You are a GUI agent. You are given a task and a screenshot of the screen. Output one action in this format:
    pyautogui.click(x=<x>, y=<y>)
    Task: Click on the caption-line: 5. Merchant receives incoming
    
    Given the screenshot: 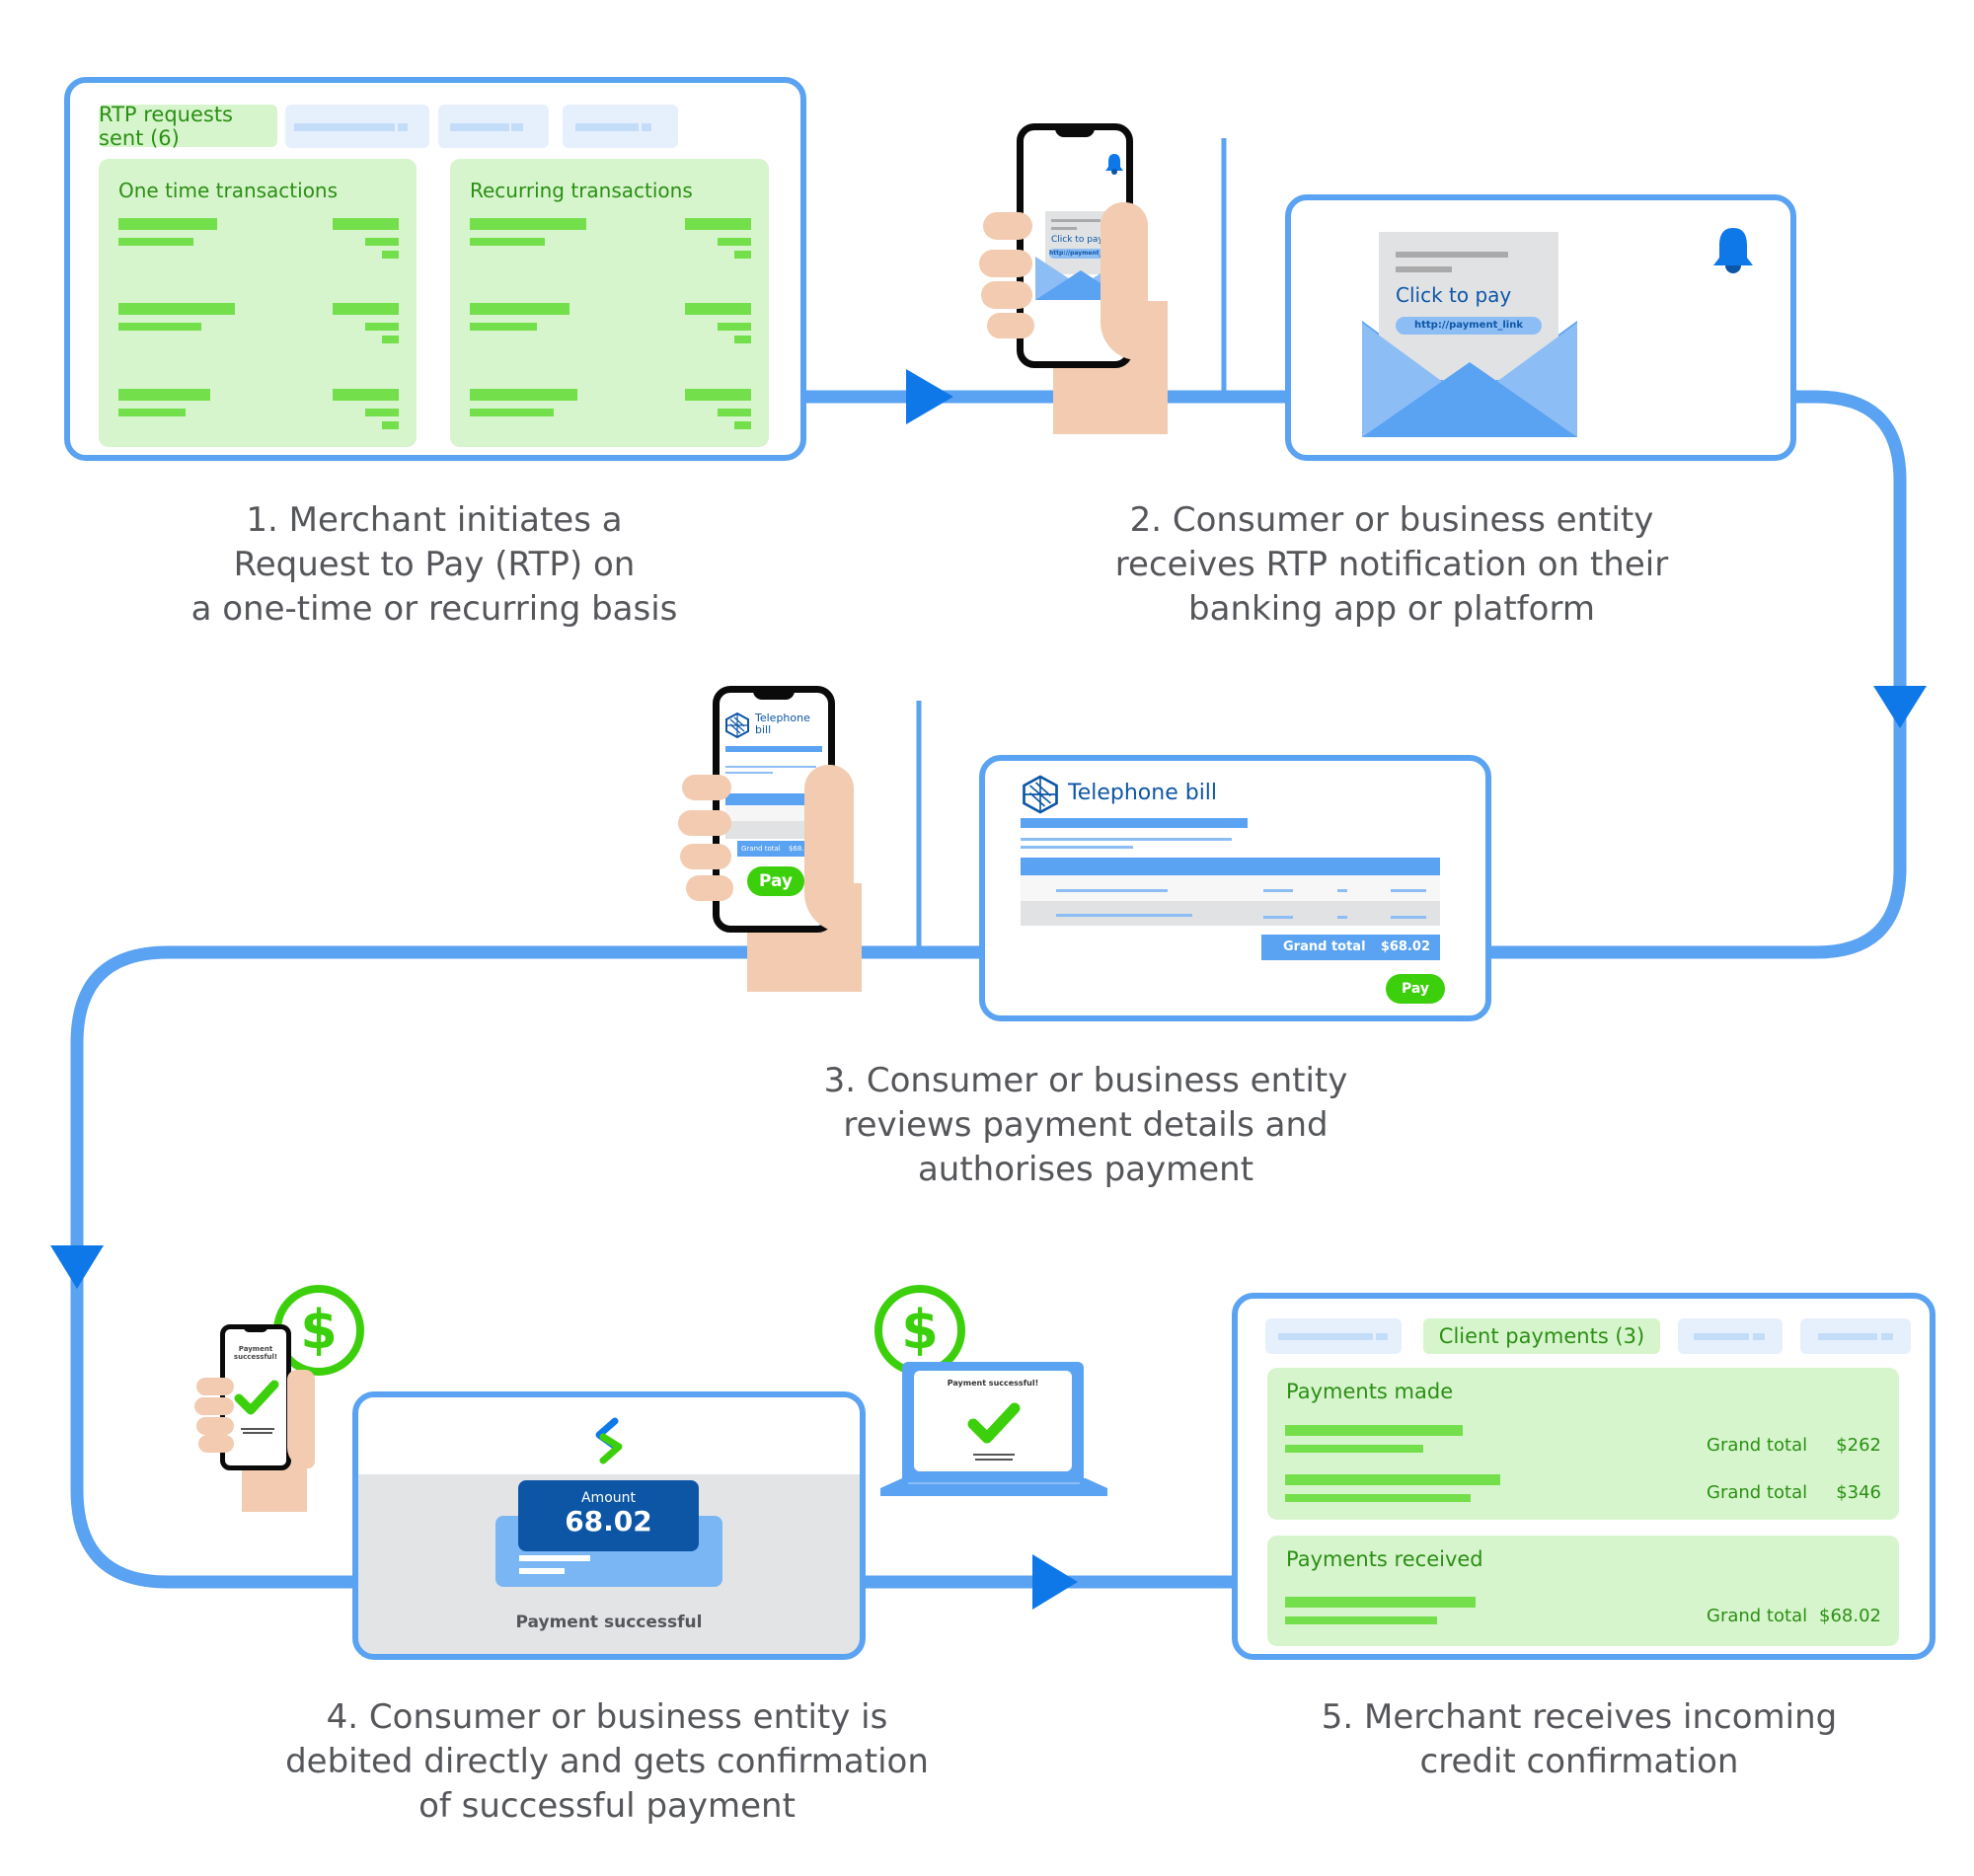 What is the action you would take?
    pyautogui.click(x=1580, y=1717)
    